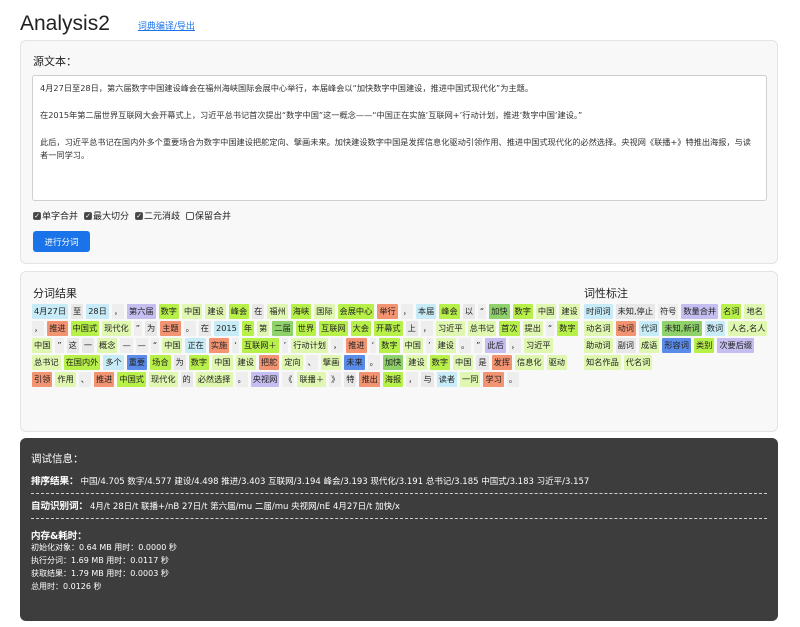 The image size is (800, 627). I want to click on token-chip: 引领, so click(42, 379).